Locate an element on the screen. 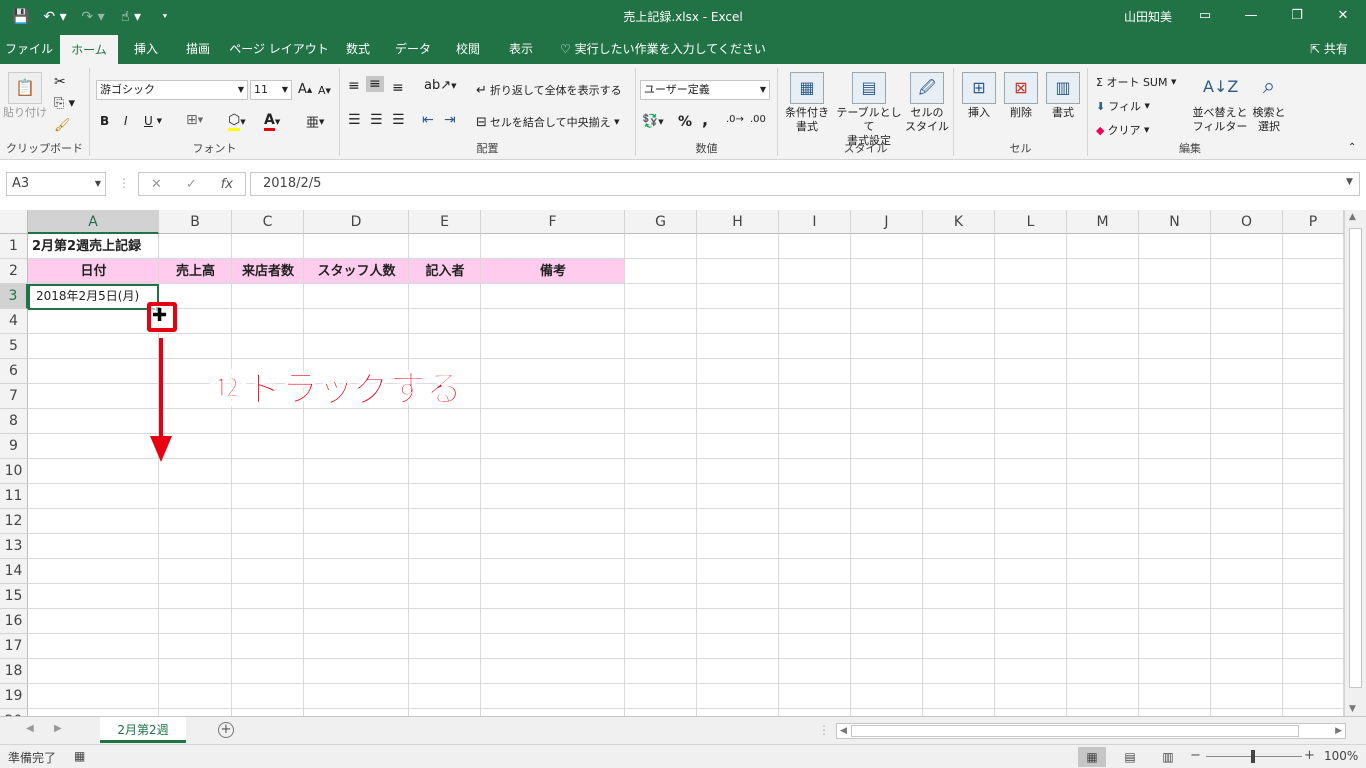 This screenshot has height=768, width=1366. tab-formulas: 数式 is located at coordinates (358, 49).